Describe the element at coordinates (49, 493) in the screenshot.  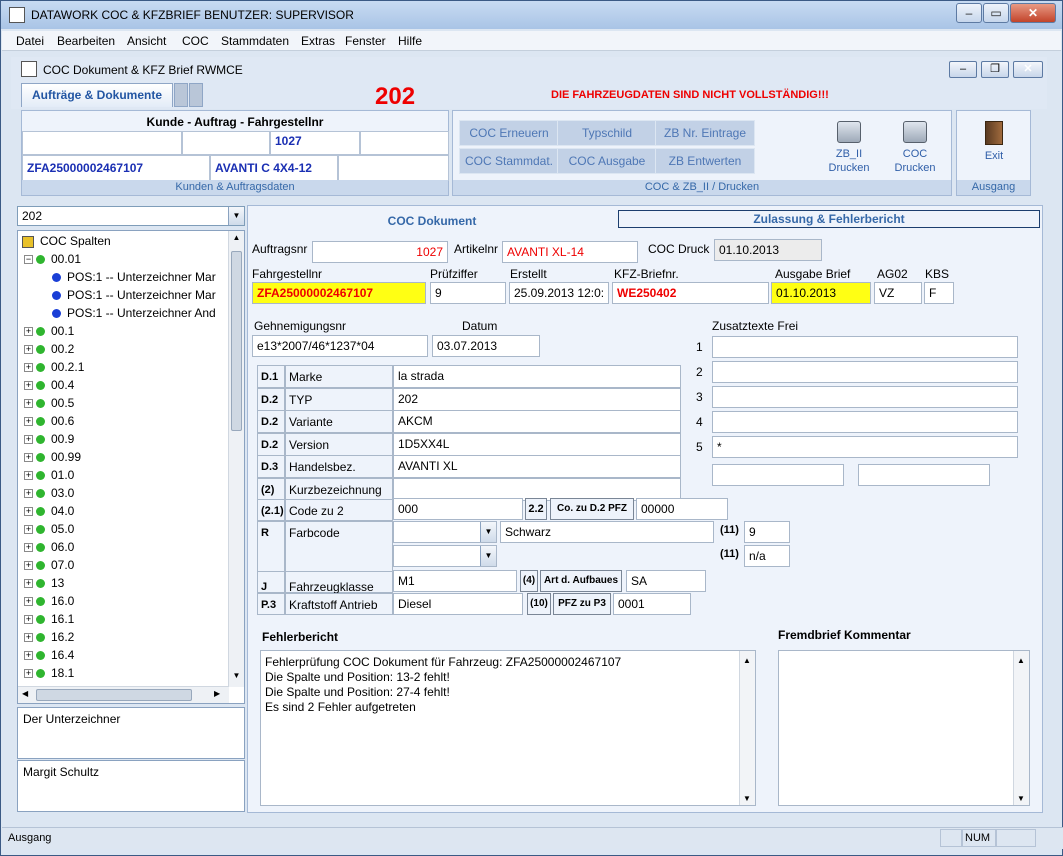
I see `tree-item: +03.0` at that location.